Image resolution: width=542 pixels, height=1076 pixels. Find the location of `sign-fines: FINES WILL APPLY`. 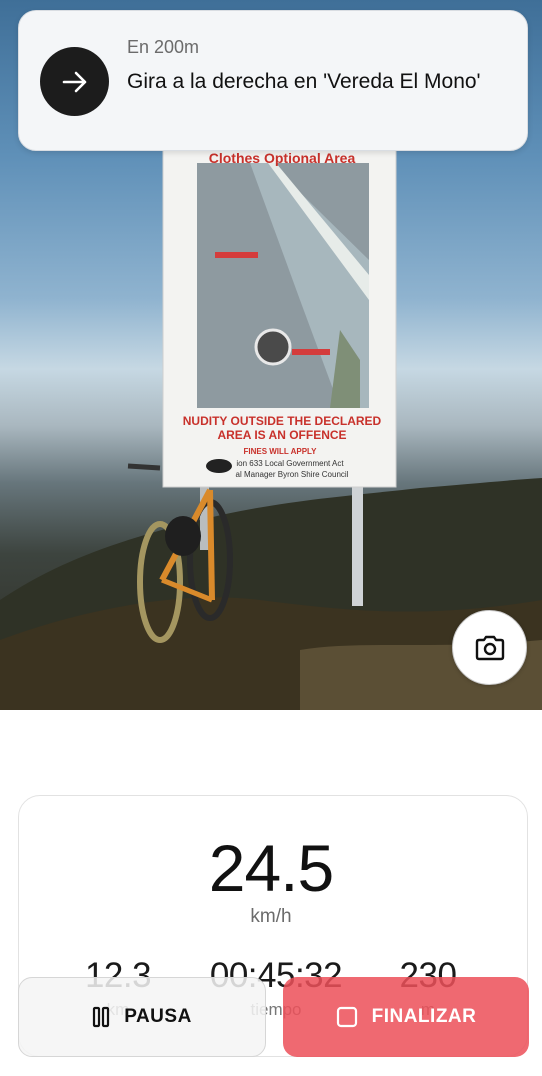

sign-fines: FINES WILL APPLY is located at coordinates (280, 451).